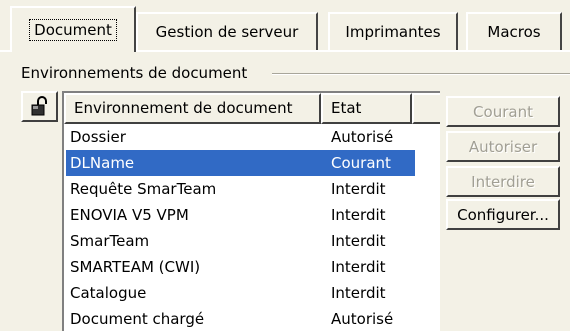 This screenshot has width=570, height=331. I want to click on tab-document: Document, so click(73, 29).